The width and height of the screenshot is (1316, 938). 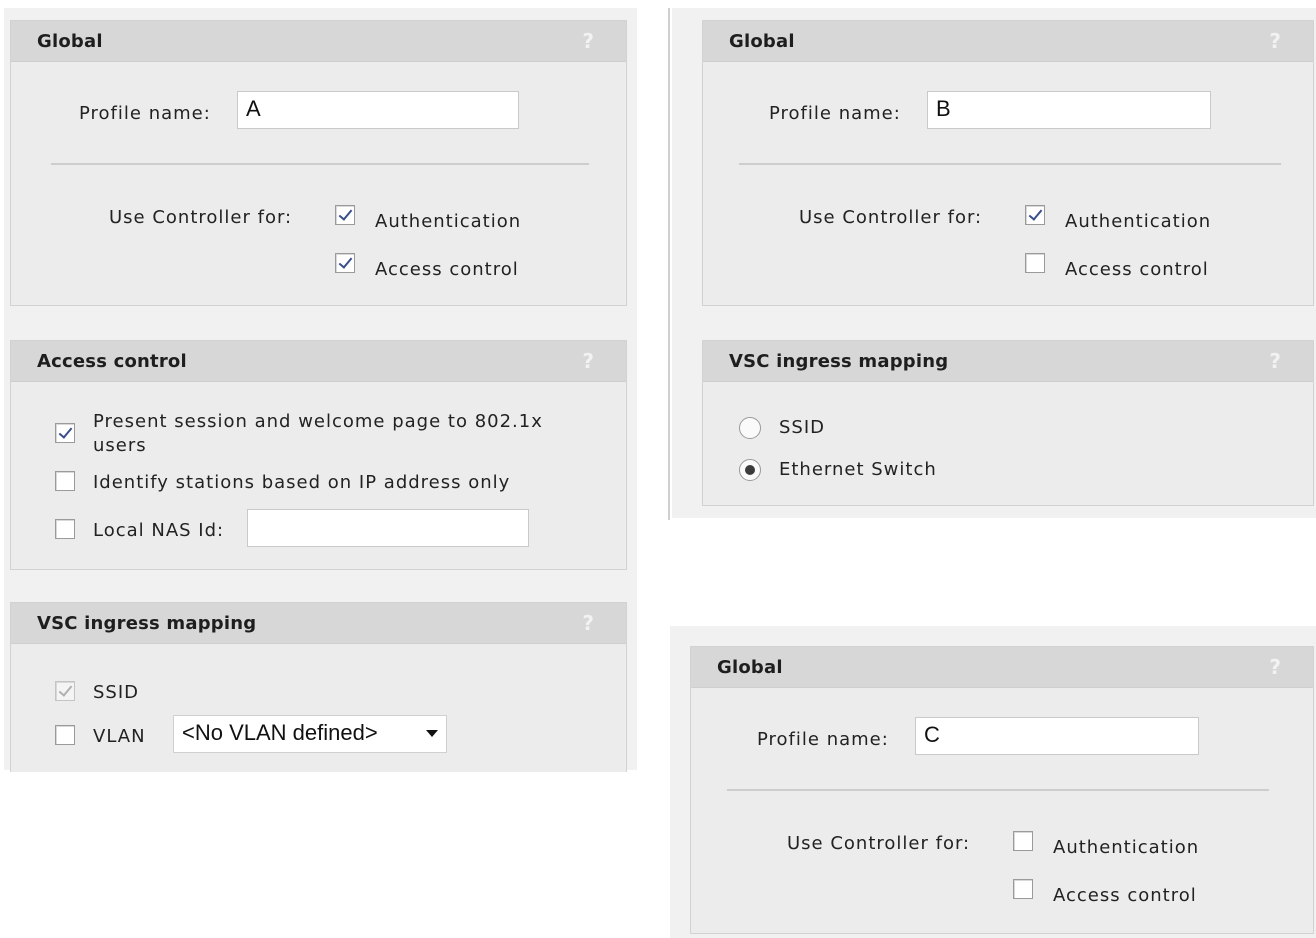 I want to click on vlan-select-value: <No VLAN defined>, so click(x=280, y=732).